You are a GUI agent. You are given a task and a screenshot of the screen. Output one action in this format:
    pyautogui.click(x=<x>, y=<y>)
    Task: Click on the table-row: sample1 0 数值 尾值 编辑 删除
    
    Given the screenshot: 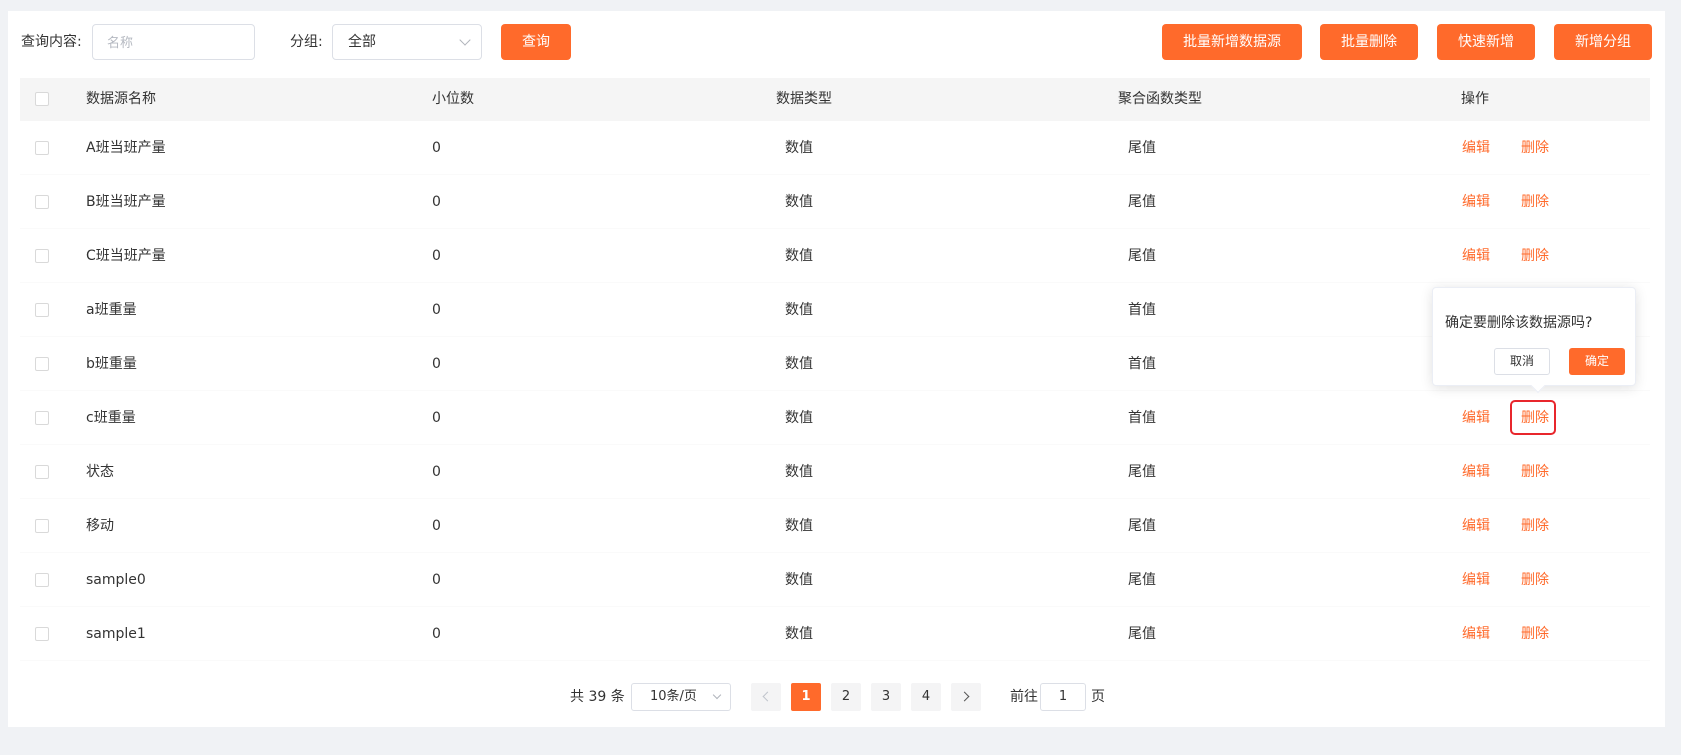 What is the action you would take?
    pyautogui.click(x=835, y=634)
    